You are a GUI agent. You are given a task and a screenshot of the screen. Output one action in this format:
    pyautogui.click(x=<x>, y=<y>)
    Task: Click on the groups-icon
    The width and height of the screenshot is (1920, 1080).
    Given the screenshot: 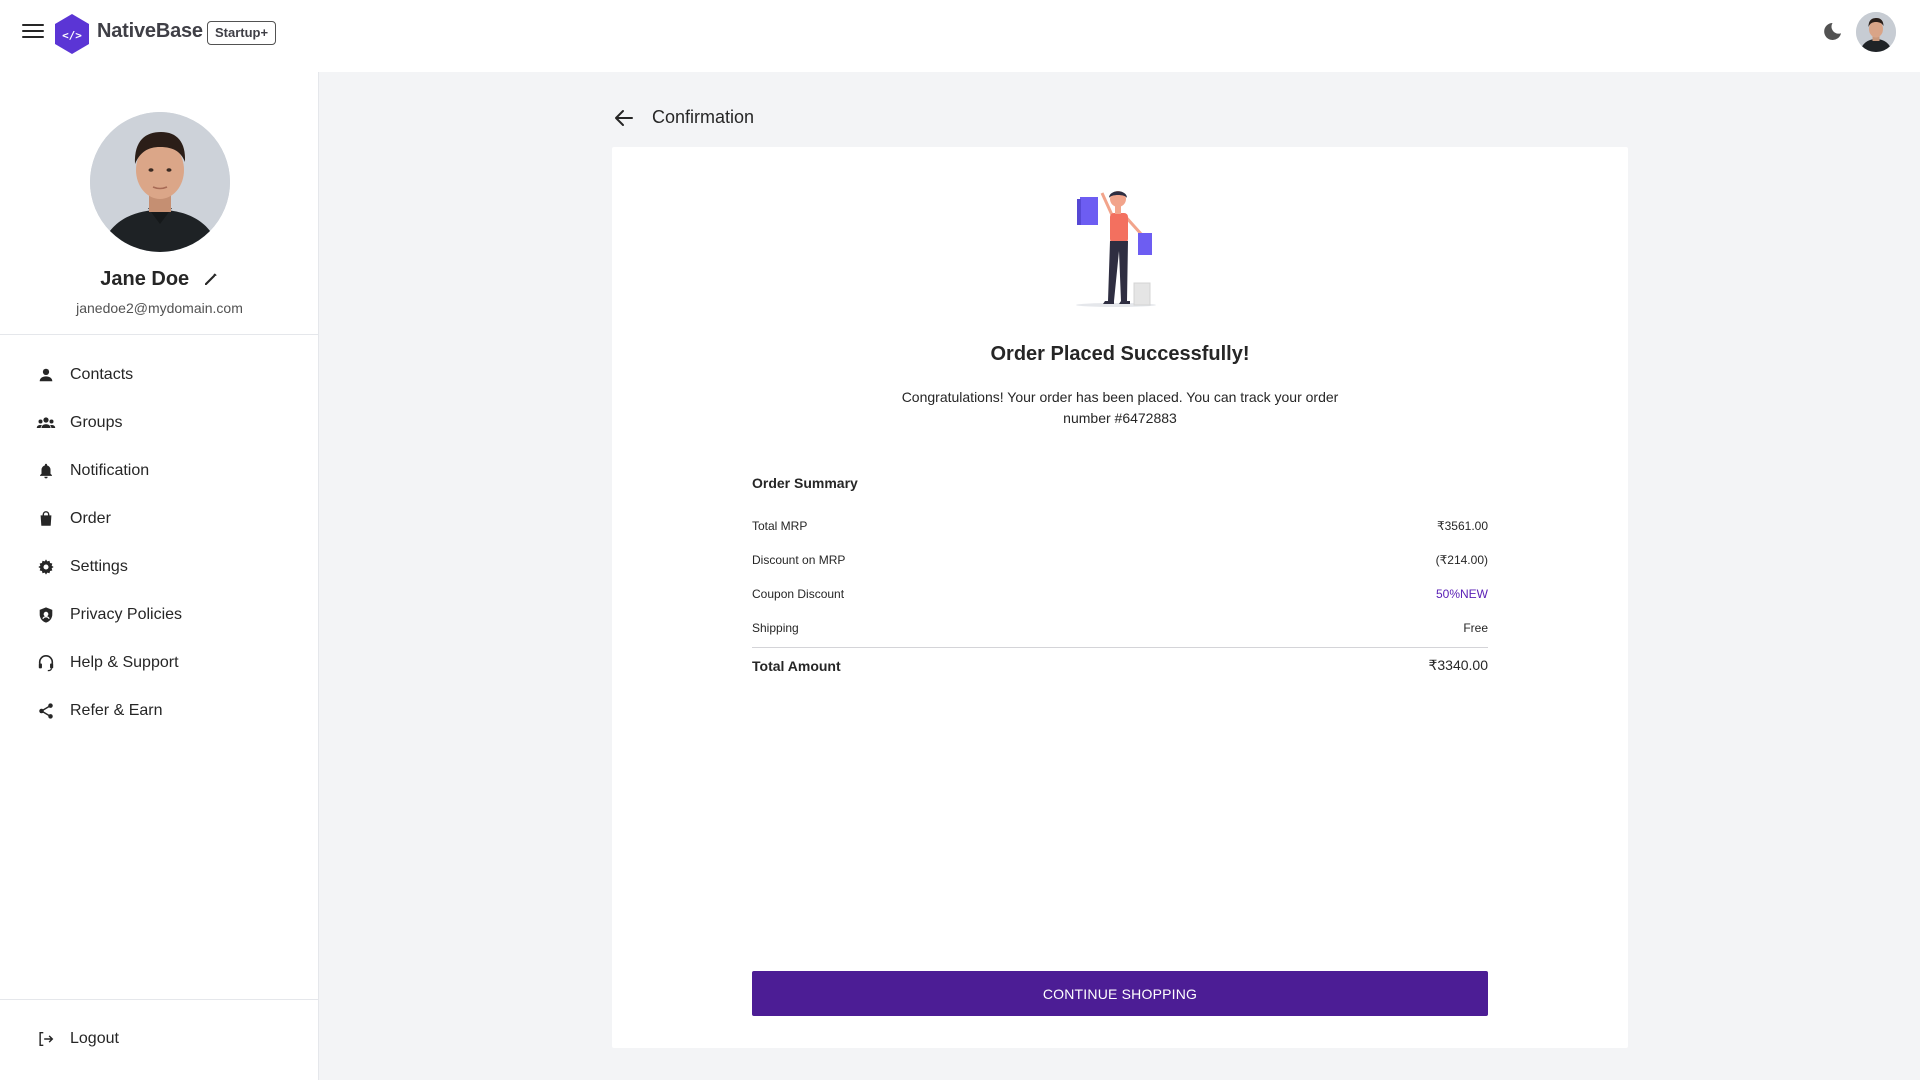 What is the action you would take?
    pyautogui.click(x=46, y=423)
    